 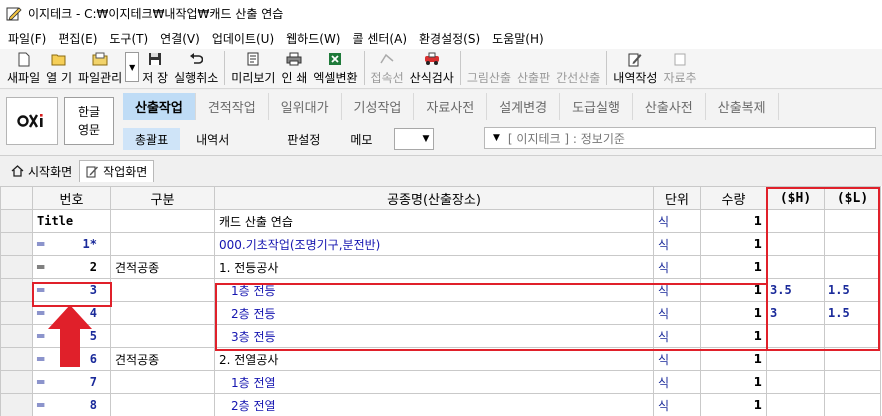 What do you see at coordinates (795, 290) in the screenshot?
I see `row-h-value: 3.5` at bounding box center [795, 290].